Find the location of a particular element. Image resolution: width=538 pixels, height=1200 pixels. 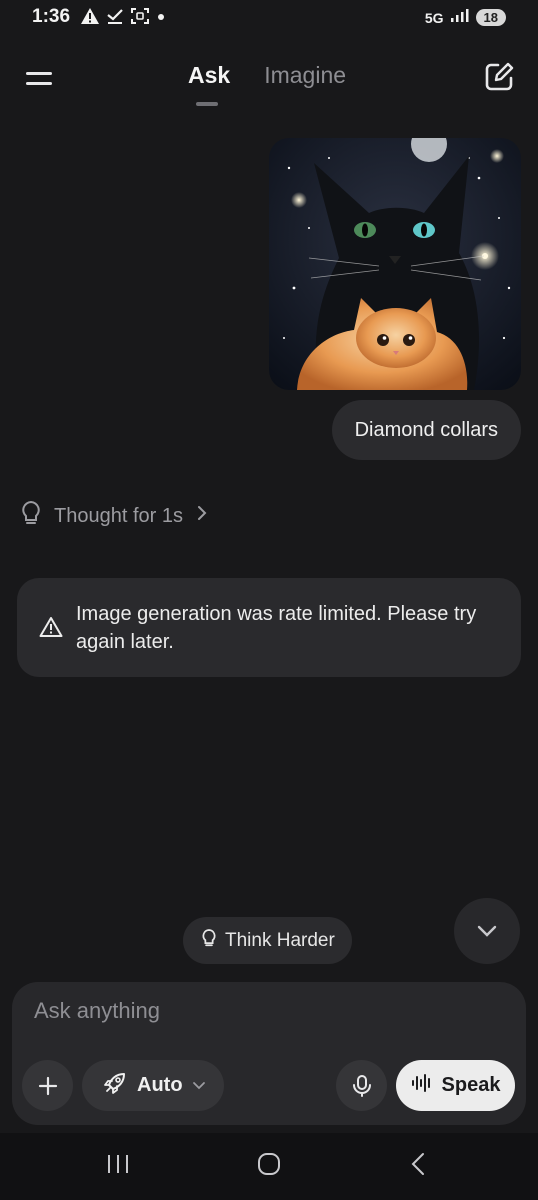

tab-imagine-label: Imagine is located at coordinates (305, 75).